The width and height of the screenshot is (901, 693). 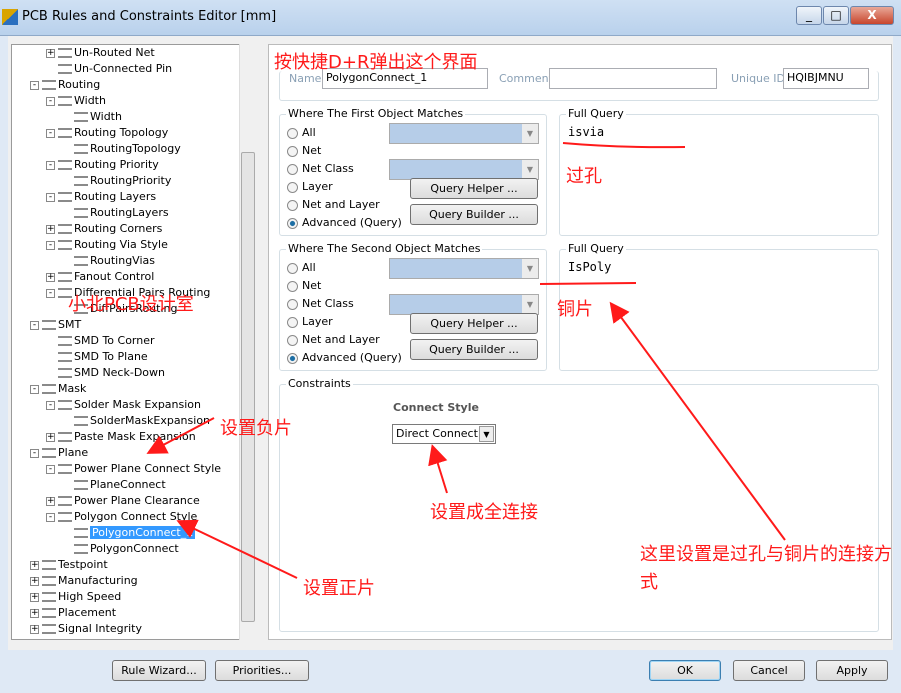 What do you see at coordinates (333, 204) in the screenshot?
I see `radio-option: Net and Layer` at bounding box center [333, 204].